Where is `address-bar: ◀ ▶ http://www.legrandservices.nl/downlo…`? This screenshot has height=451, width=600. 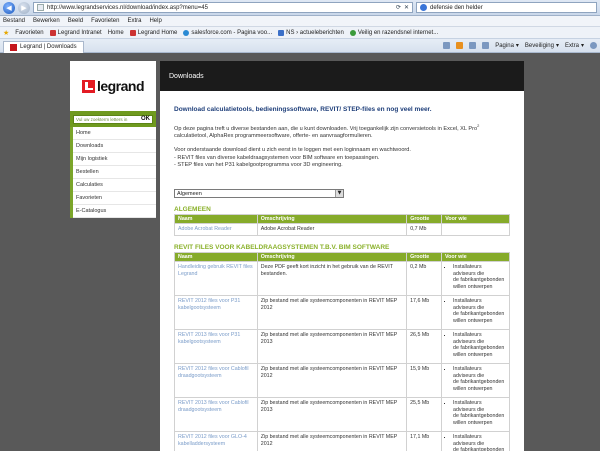
address-bar: ◀ ▶ http://www.legrandservices.nl/downlo… is located at coordinates (300, 8).